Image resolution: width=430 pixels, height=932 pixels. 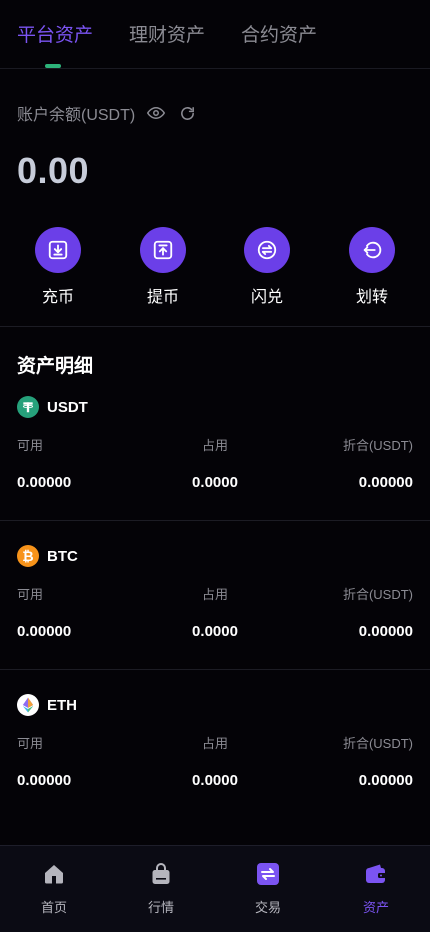 I want to click on nav-home: 首页, so click(x=54, y=889).